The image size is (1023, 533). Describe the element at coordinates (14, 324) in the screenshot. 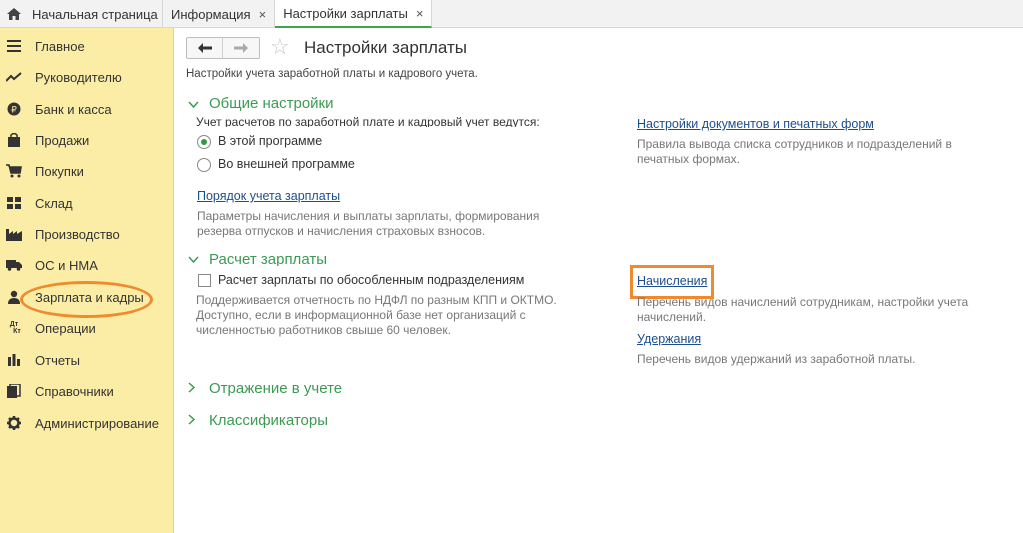

I see `dt-label: Дт` at that location.